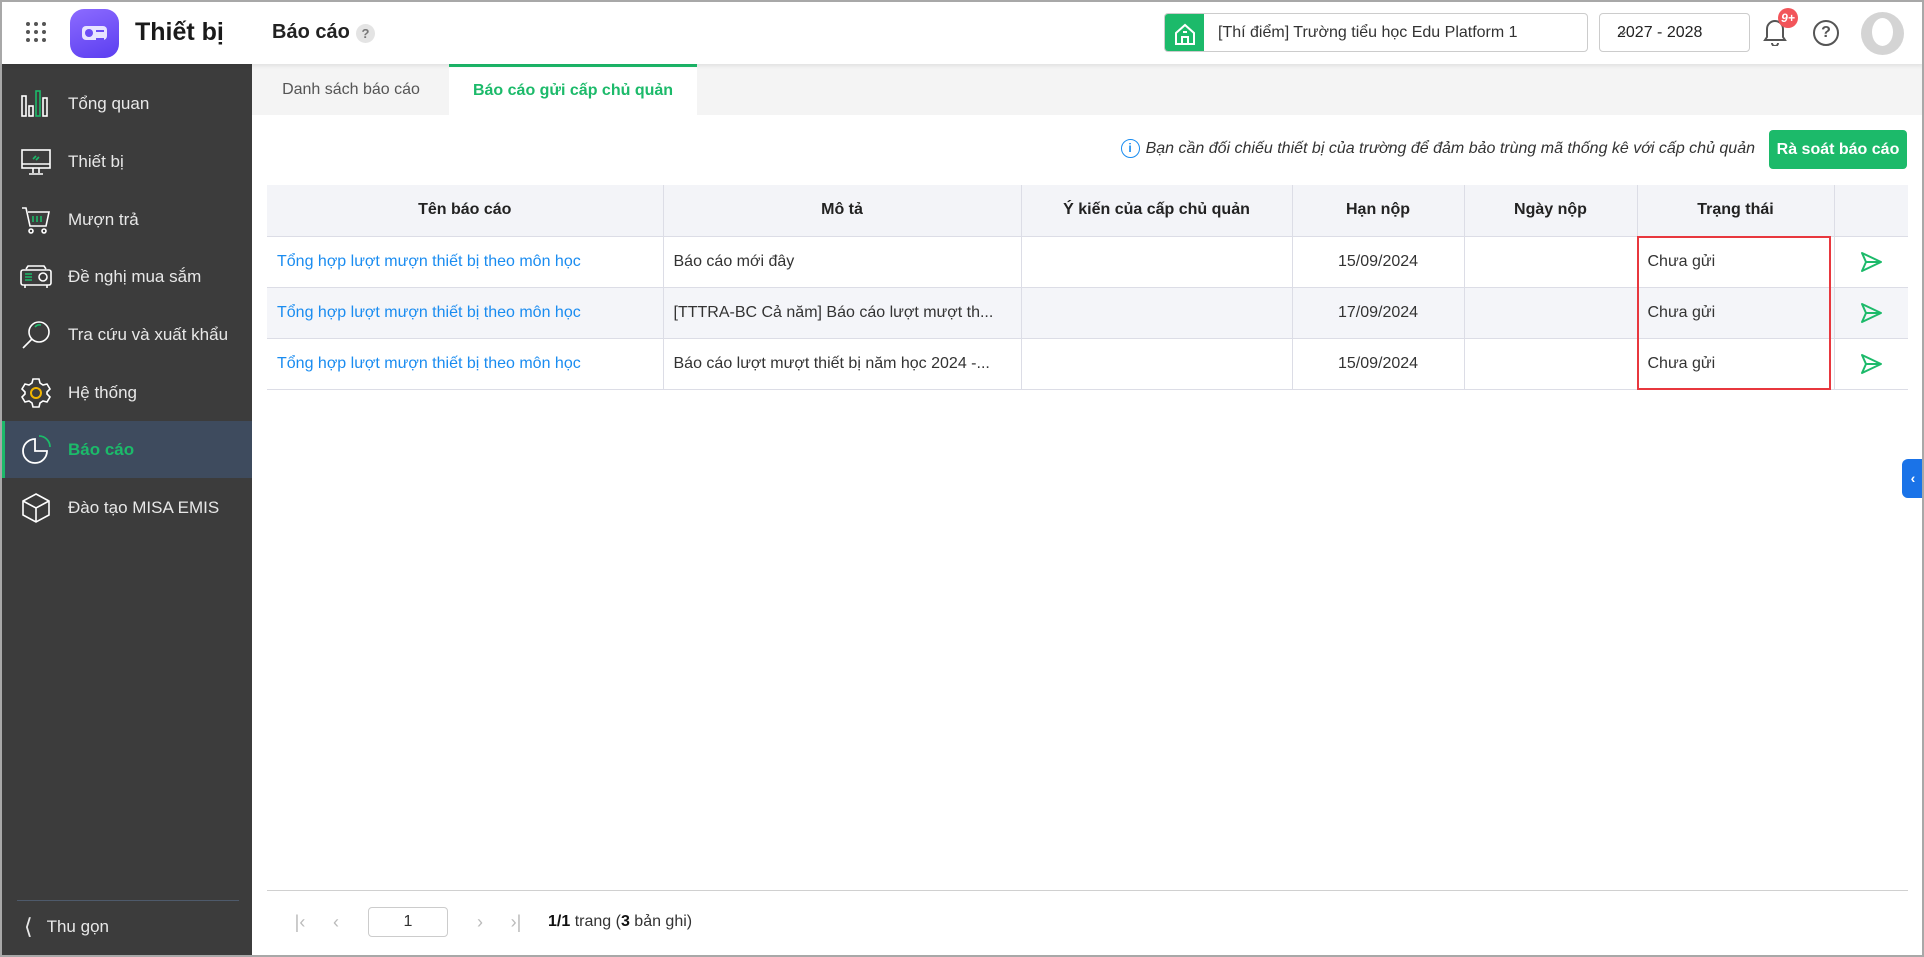  Describe the element at coordinates (1378, 313) in the screenshot. I see `report-deadline: 17/09/2024` at that location.